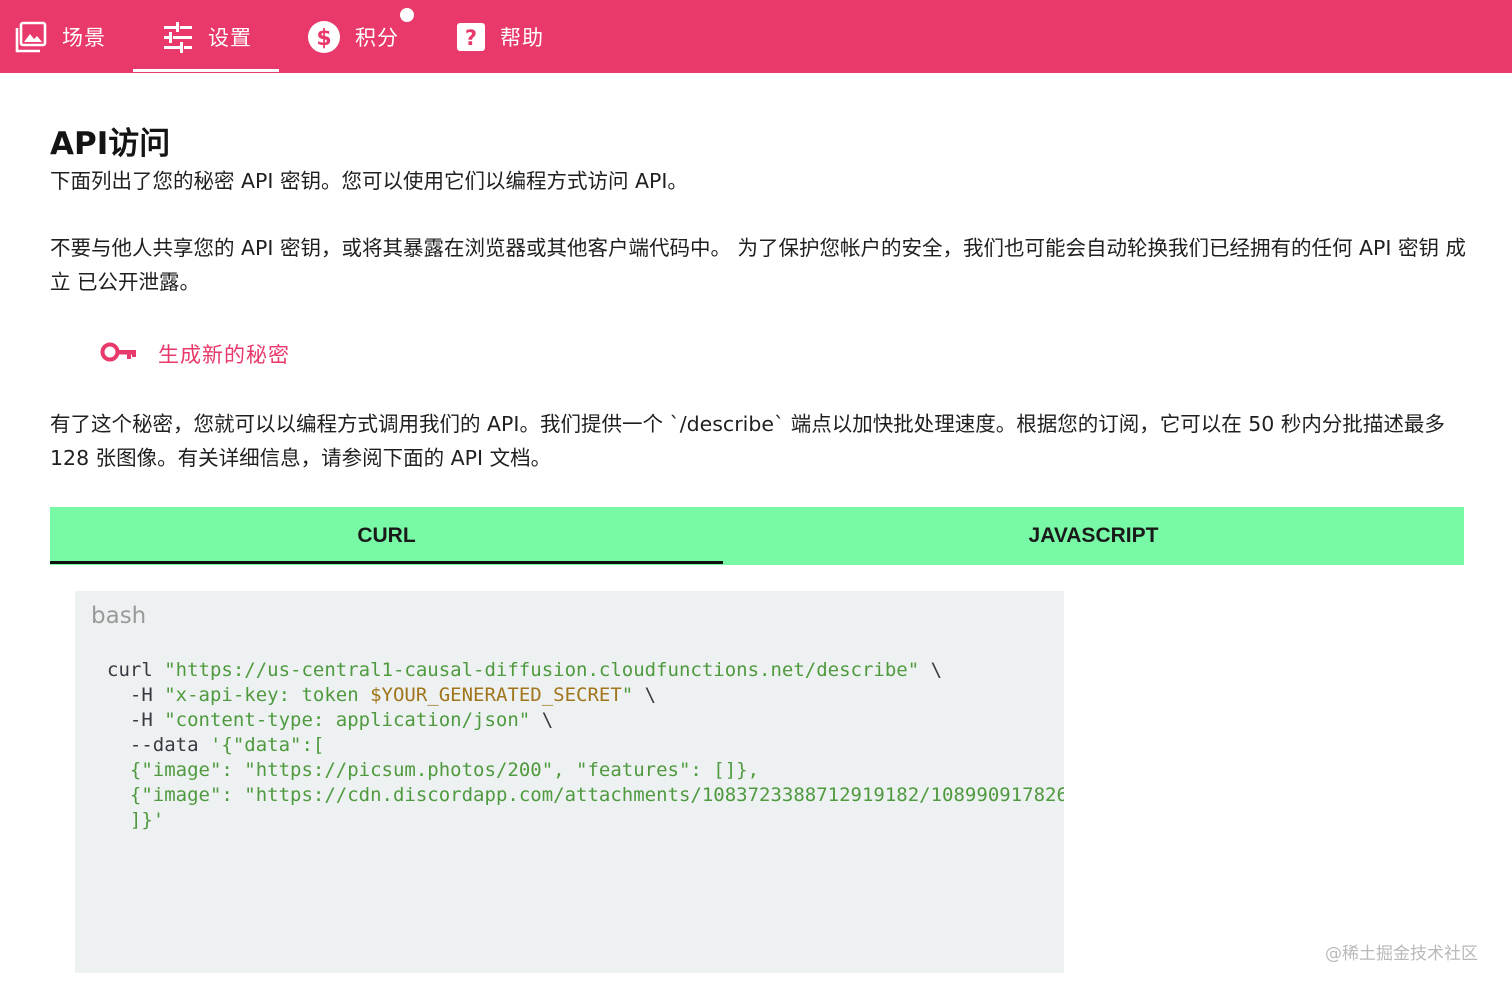  I want to click on nav-tab-label: 场景, so click(84, 37).